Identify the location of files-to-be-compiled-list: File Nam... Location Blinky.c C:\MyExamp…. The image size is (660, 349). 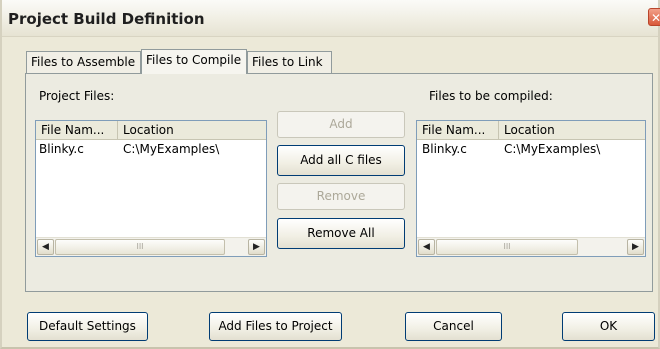
(531, 188).